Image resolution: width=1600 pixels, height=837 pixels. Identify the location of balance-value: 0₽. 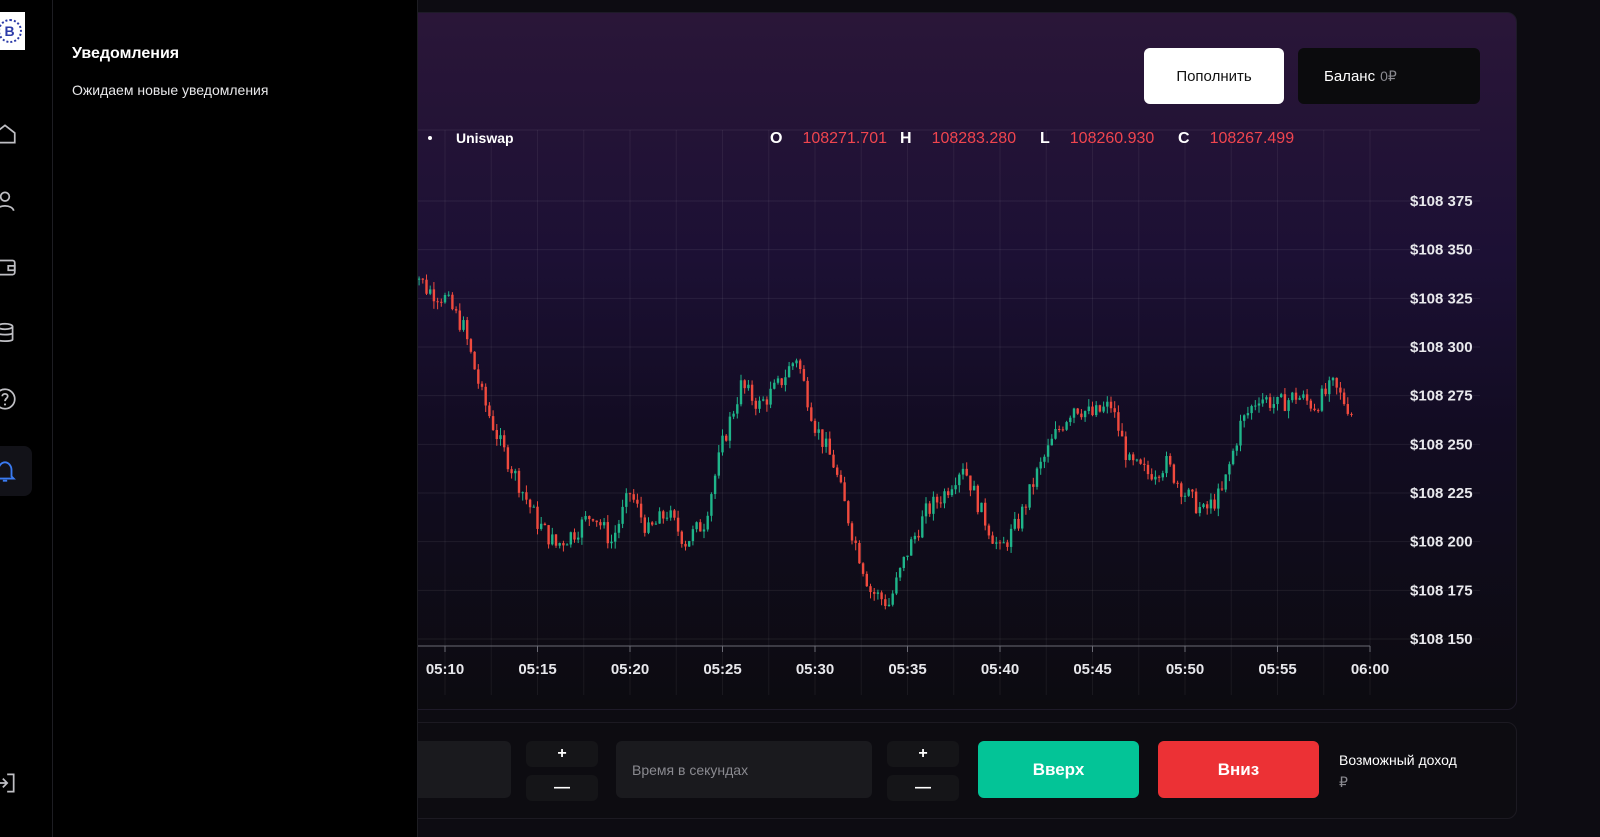
(1388, 75).